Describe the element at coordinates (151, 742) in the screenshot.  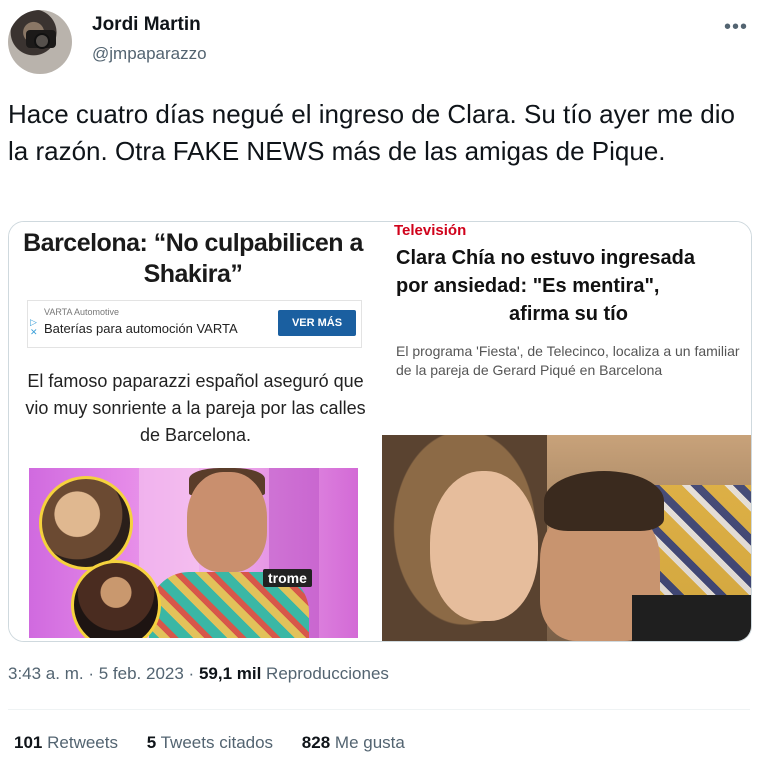
I see `quotes-count: 5` at that location.